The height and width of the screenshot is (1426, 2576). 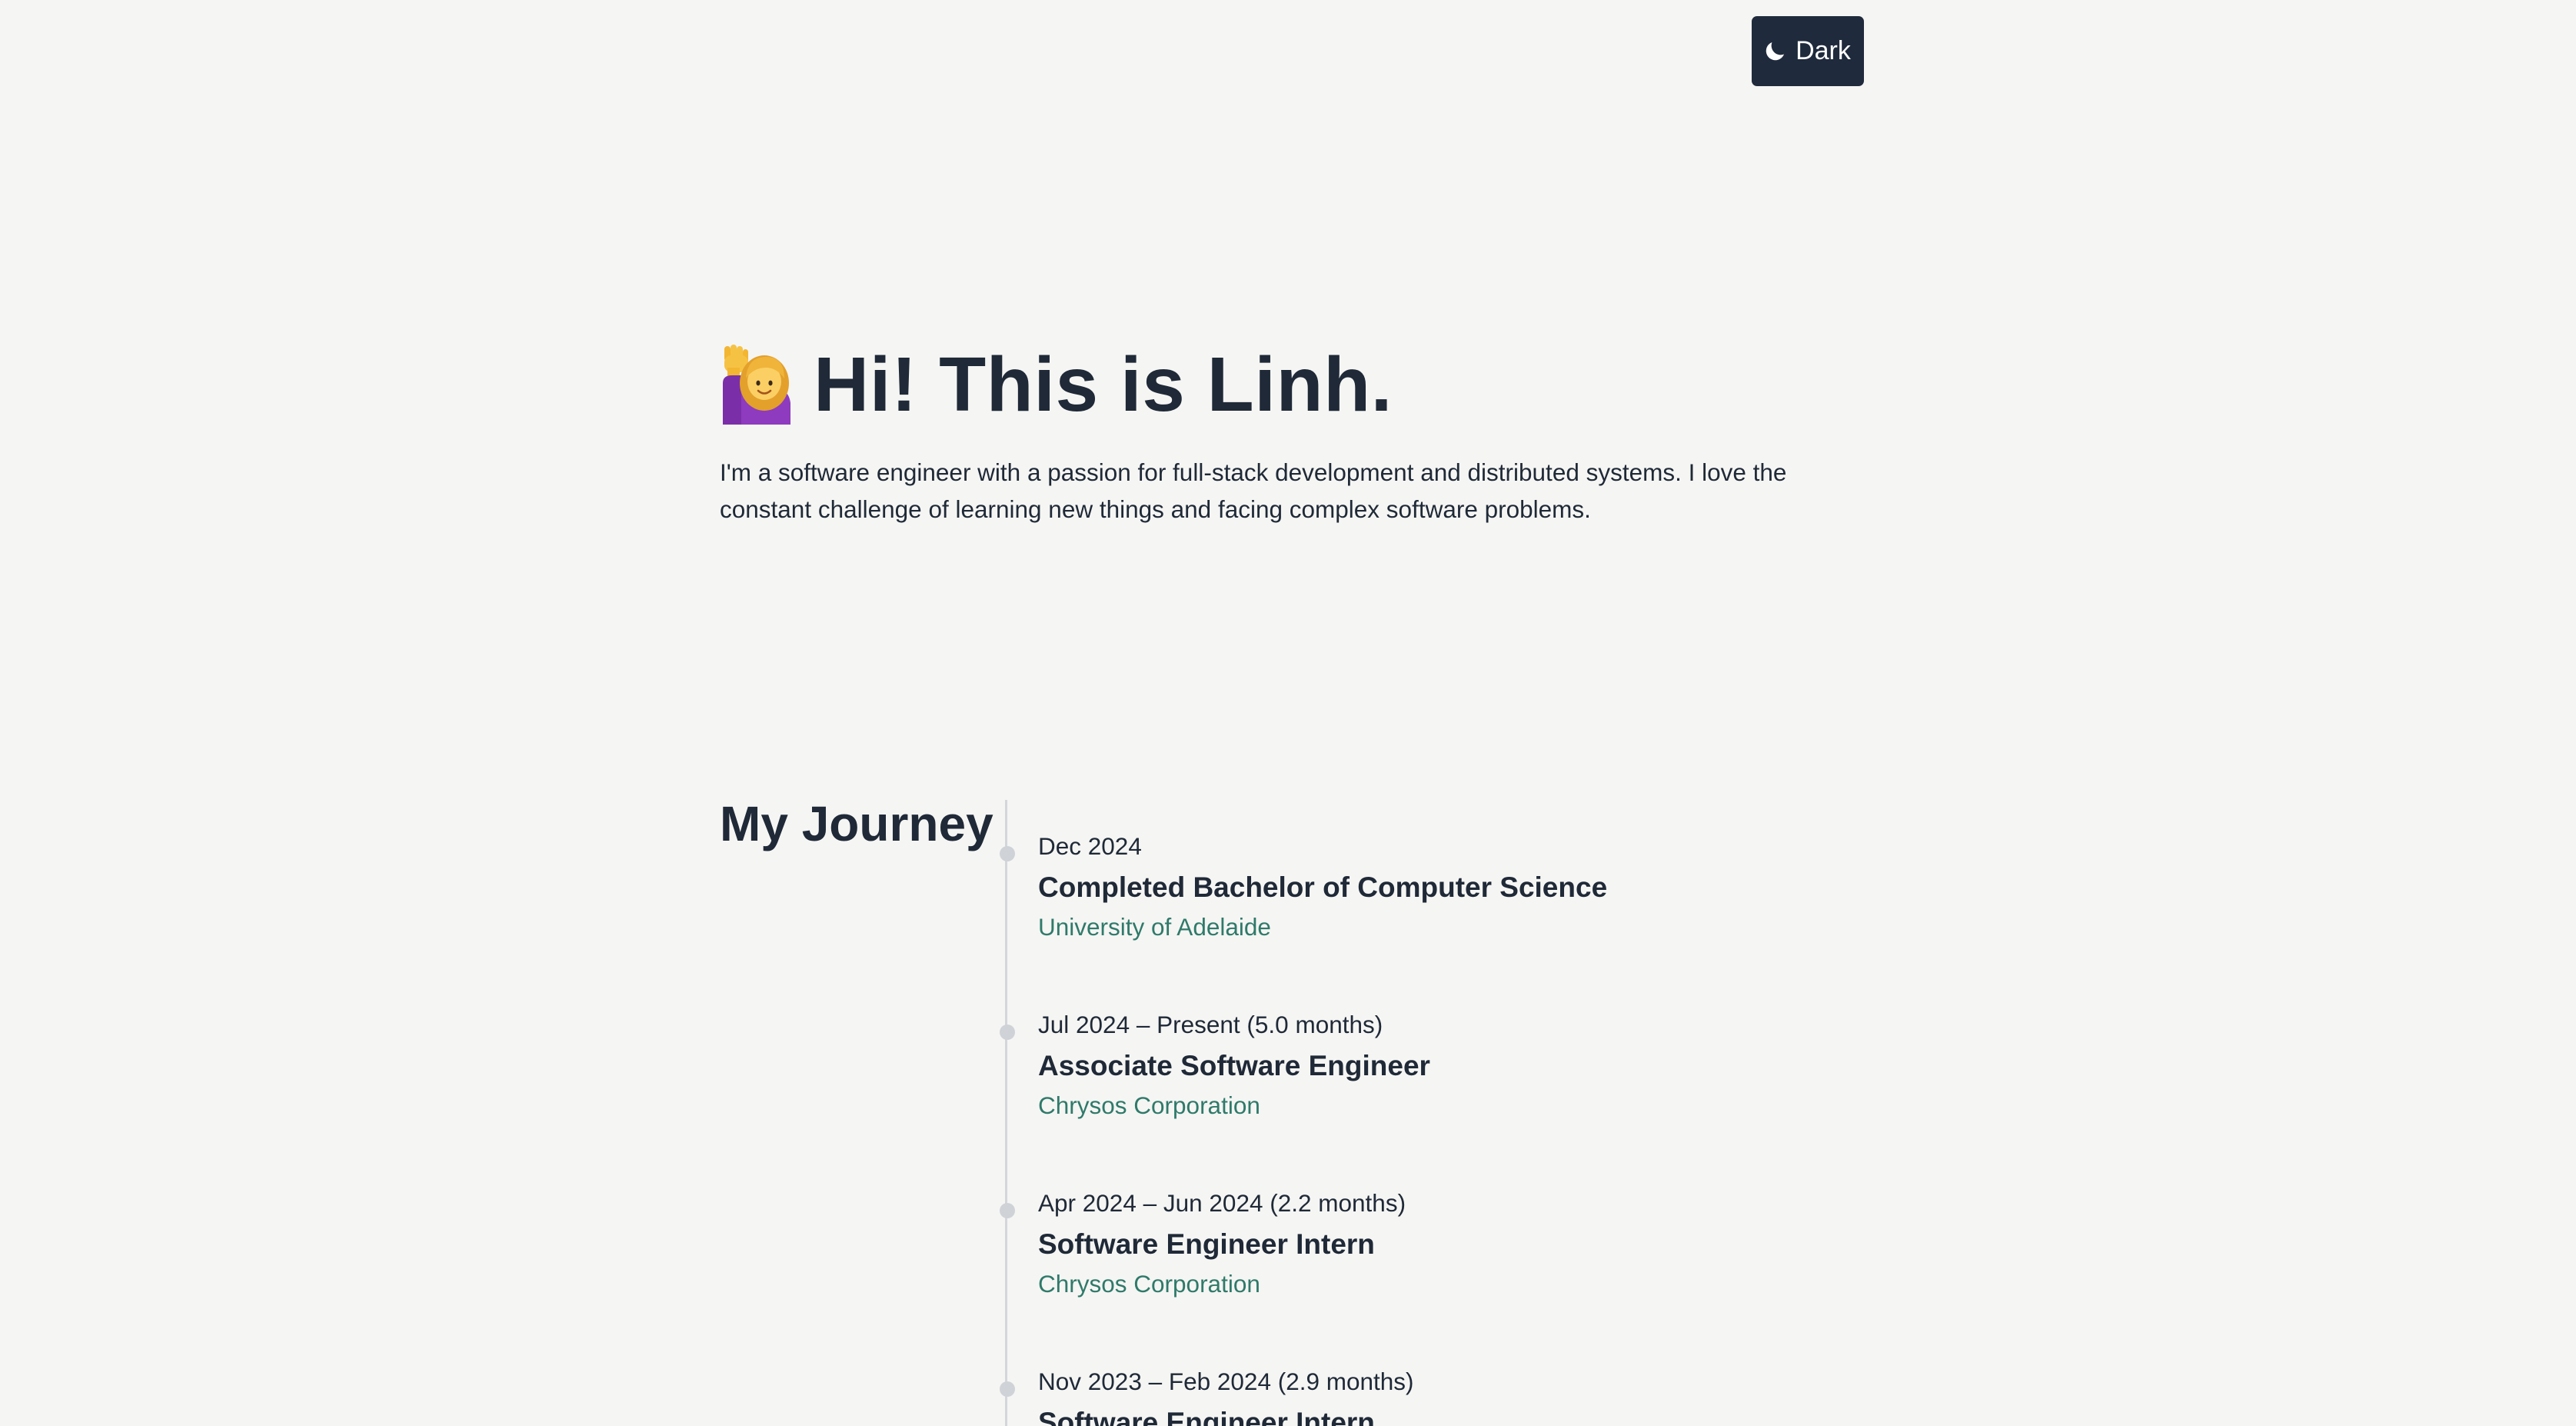 What do you see at coordinates (1210, 1024) in the screenshot?
I see `timeline-date: Jul 2024 – Present (5.0 months)` at bounding box center [1210, 1024].